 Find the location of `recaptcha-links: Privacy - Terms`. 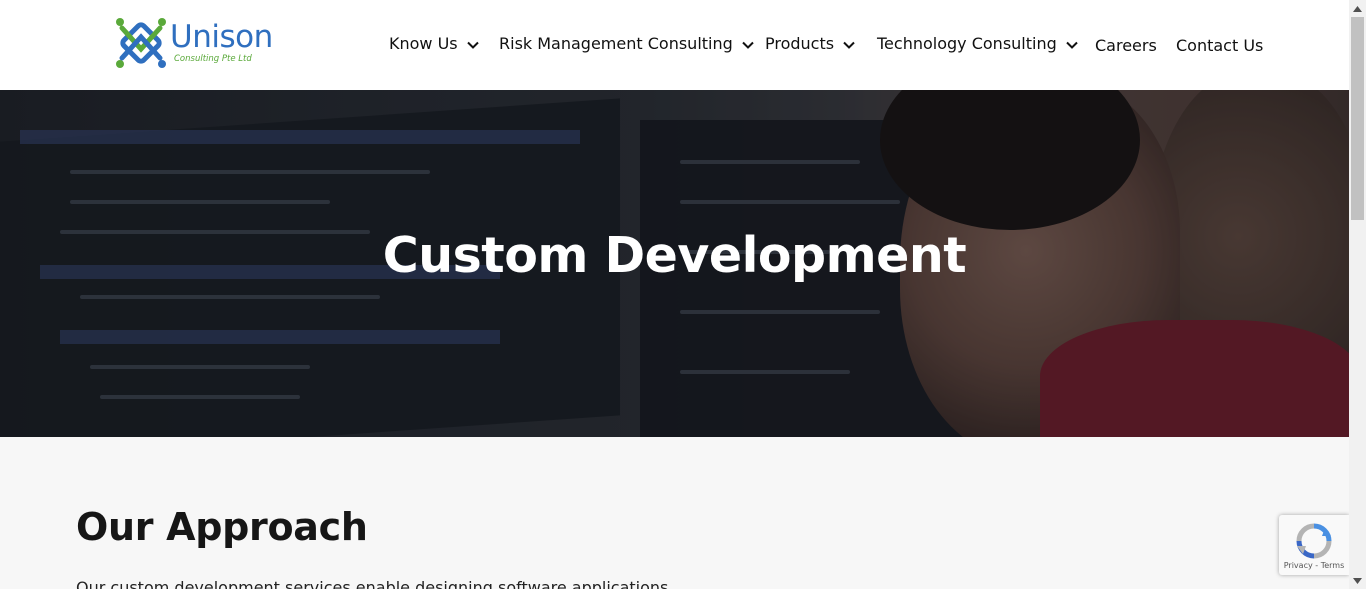

recaptcha-links: Privacy - Terms is located at coordinates (1314, 566).